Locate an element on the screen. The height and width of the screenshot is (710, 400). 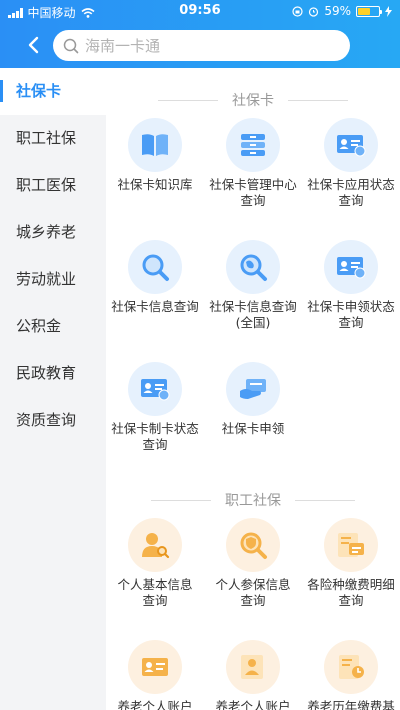
status-bar: 中国移动 09:56 59% is located at coordinates (200, 11).